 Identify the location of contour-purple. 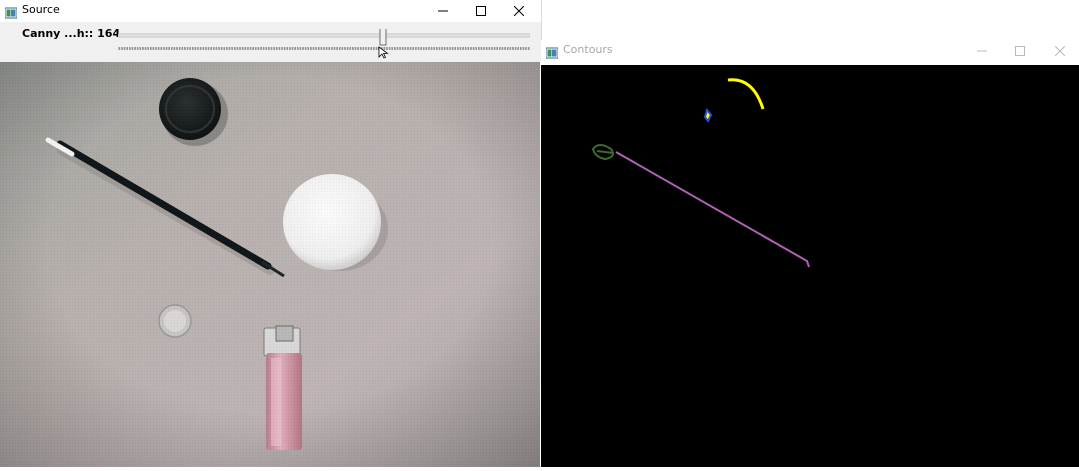
(712, 209).